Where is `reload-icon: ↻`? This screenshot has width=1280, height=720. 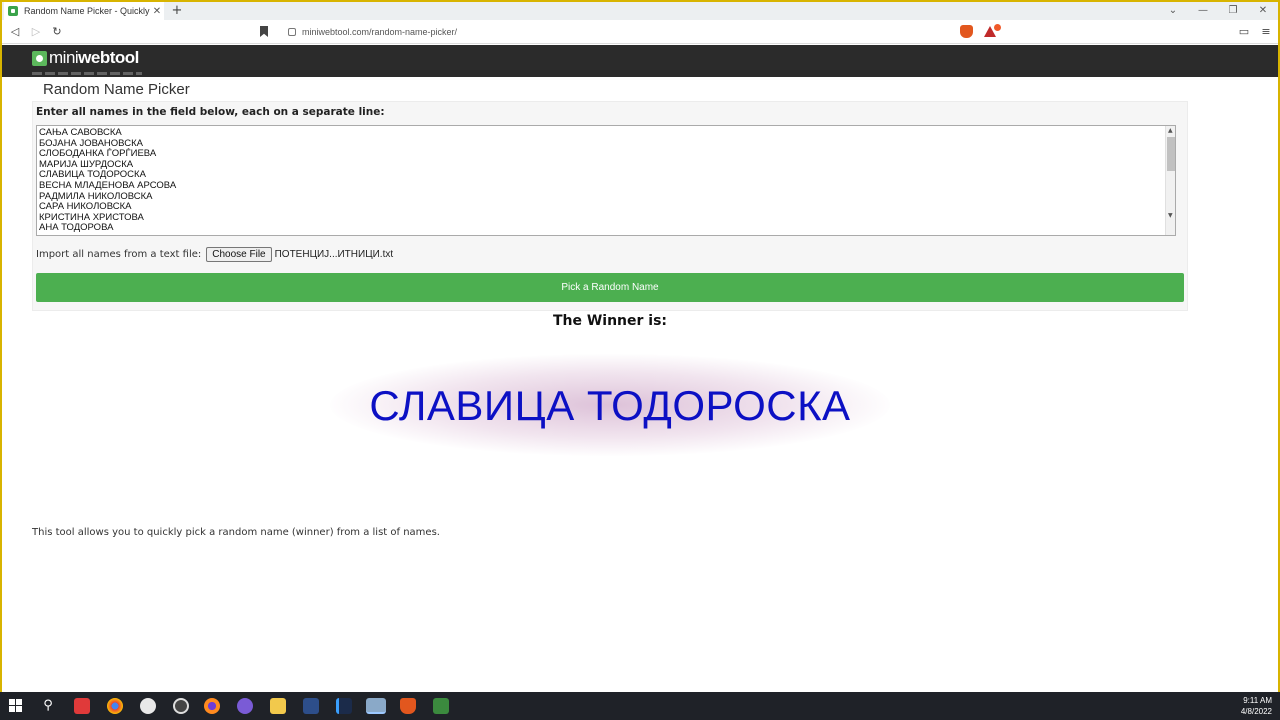
reload-icon: ↻ is located at coordinates (57, 32).